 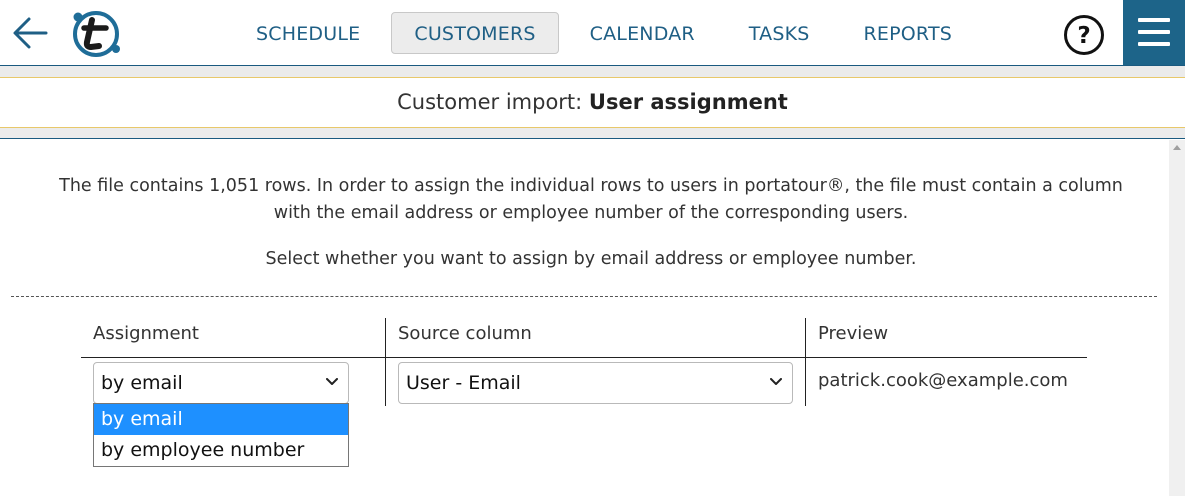 I want to click on page-title: Customer import: User assignment, so click(x=592, y=102).